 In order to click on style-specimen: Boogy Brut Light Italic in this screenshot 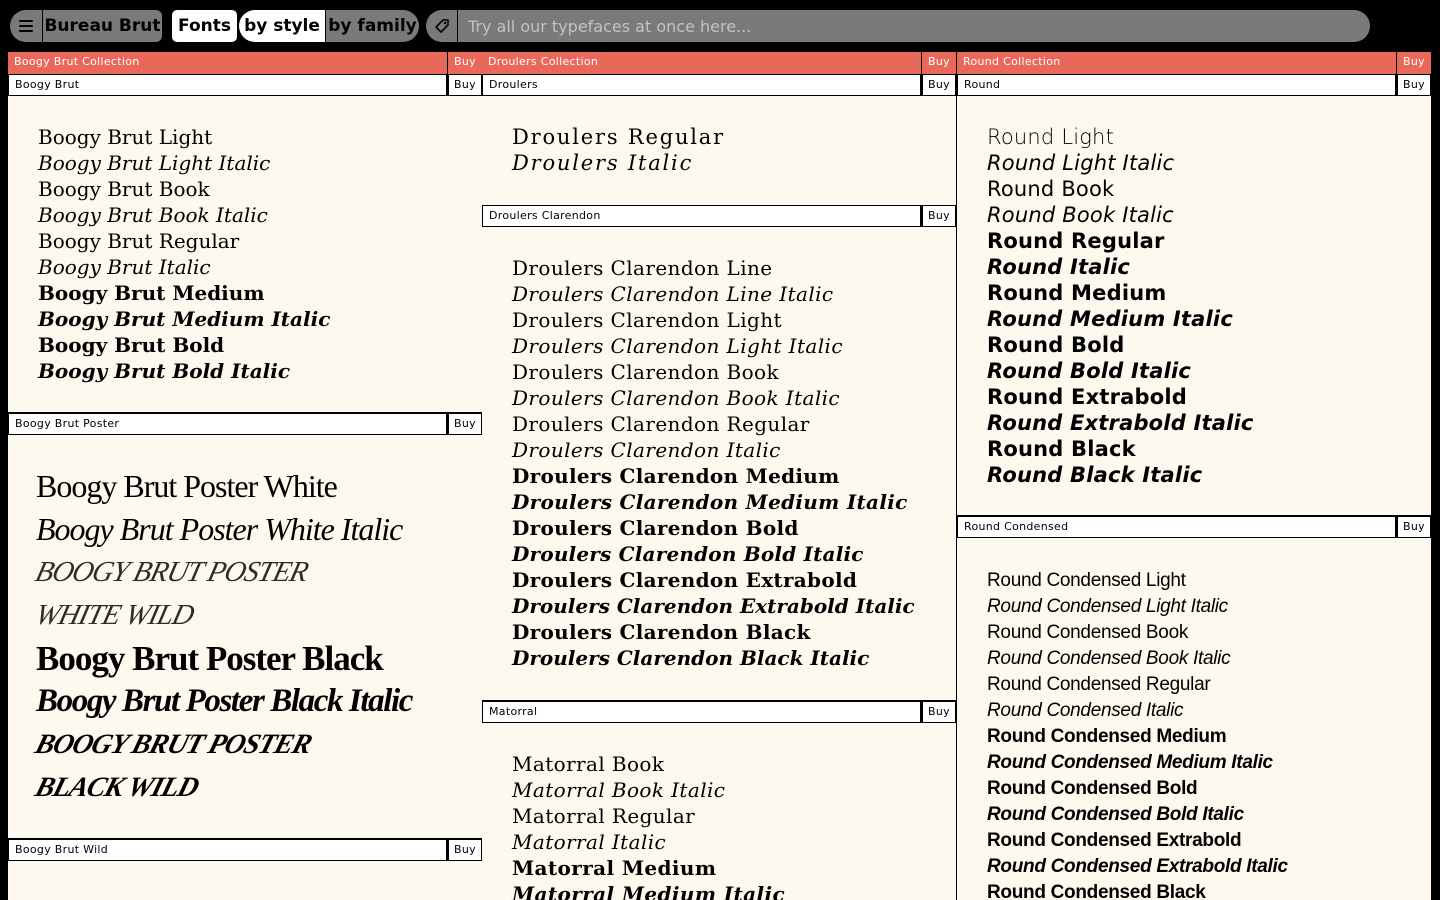, I will do `click(260, 163)`.